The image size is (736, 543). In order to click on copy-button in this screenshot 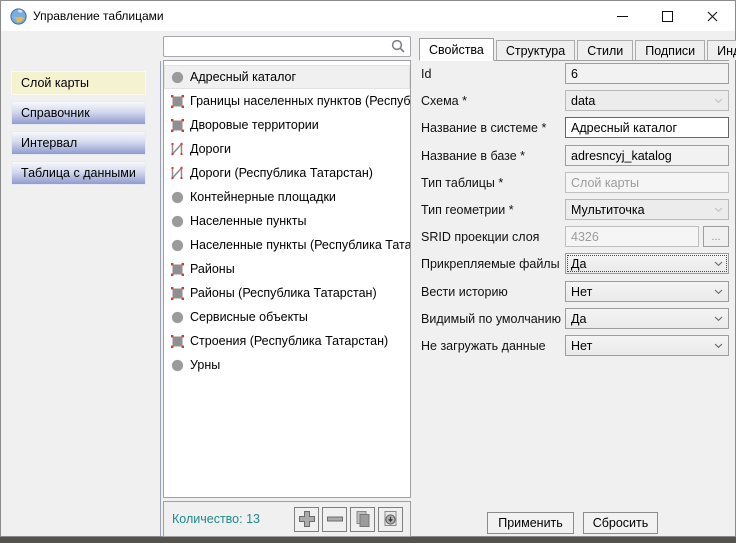, I will do `click(362, 519)`.